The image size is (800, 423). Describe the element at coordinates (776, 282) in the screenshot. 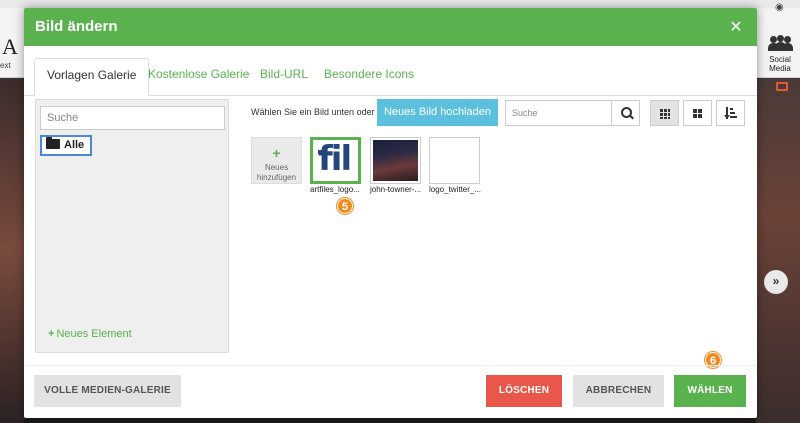

I see `chevron-right-circle-icon: »` at that location.